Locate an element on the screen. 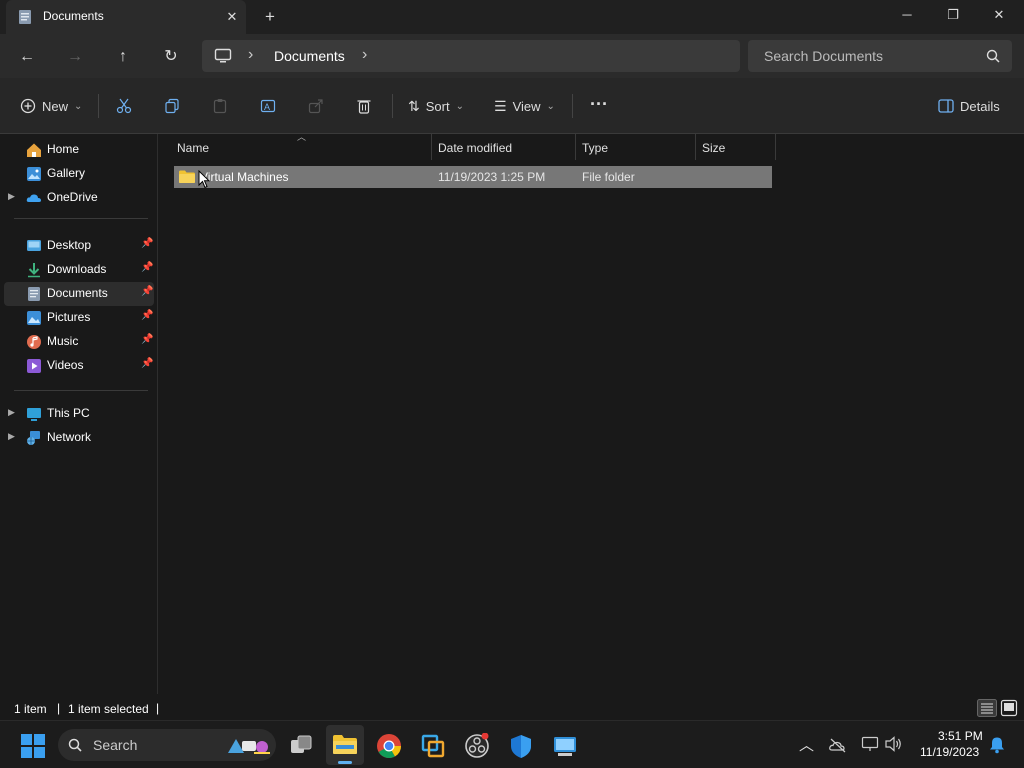 The width and height of the screenshot is (1024, 768). search-highlight-icon is located at coordinates (249, 746).